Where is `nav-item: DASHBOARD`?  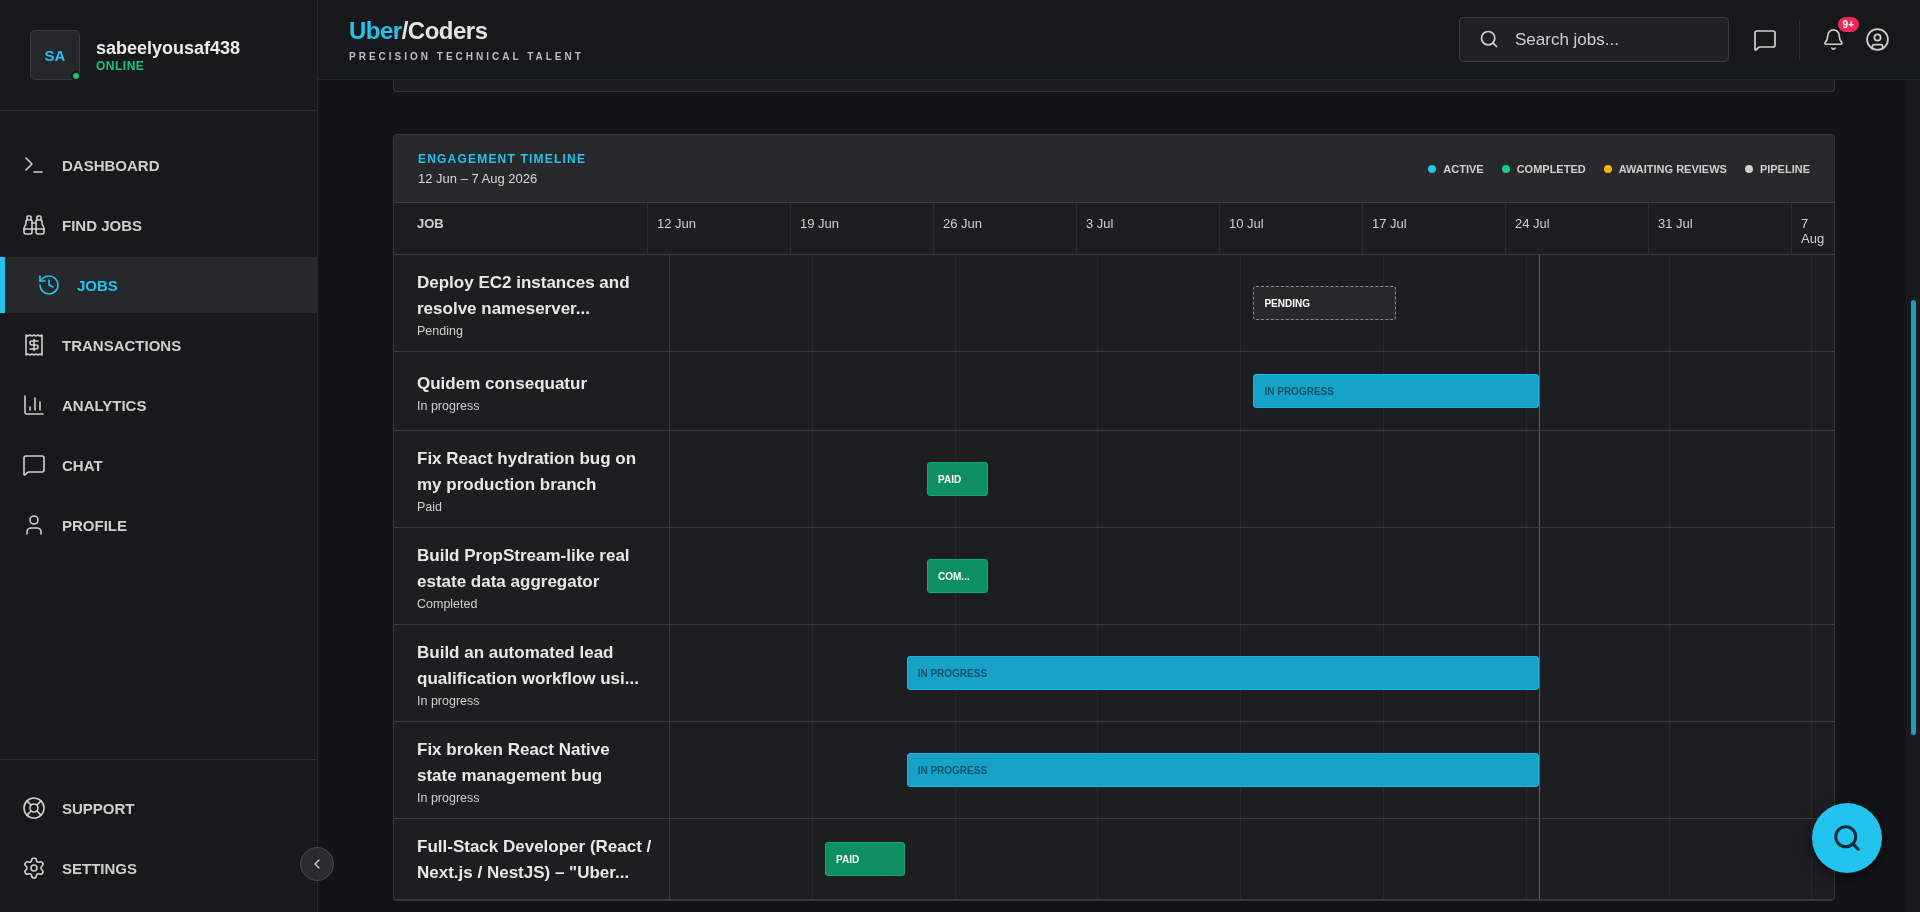 nav-item: DASHBOARD is located at coordinates (158, 165).